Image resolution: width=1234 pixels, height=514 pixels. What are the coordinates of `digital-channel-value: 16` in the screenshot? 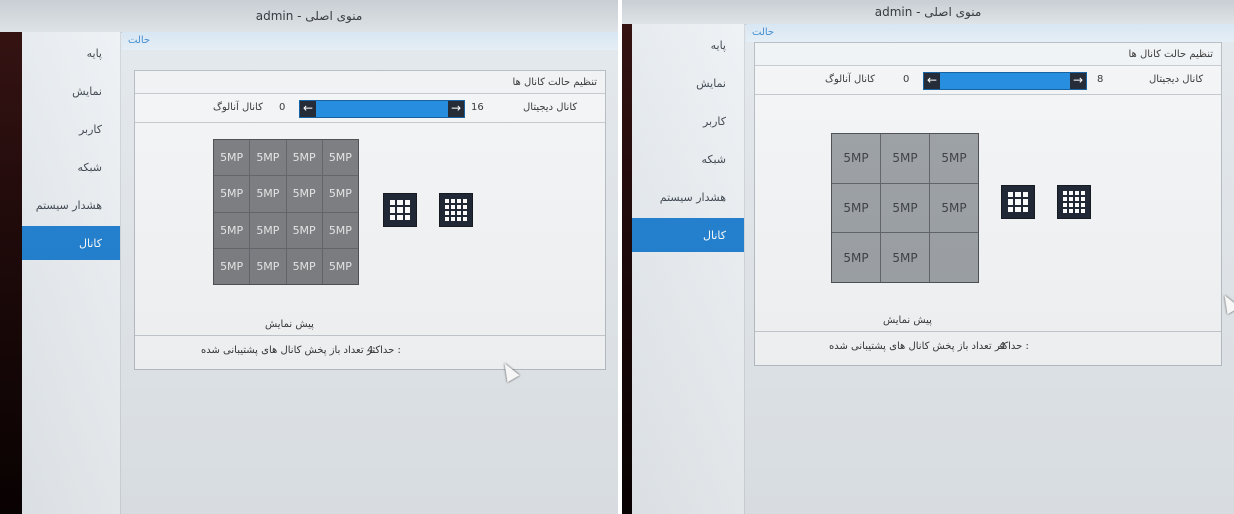 It's located at (477, 107).